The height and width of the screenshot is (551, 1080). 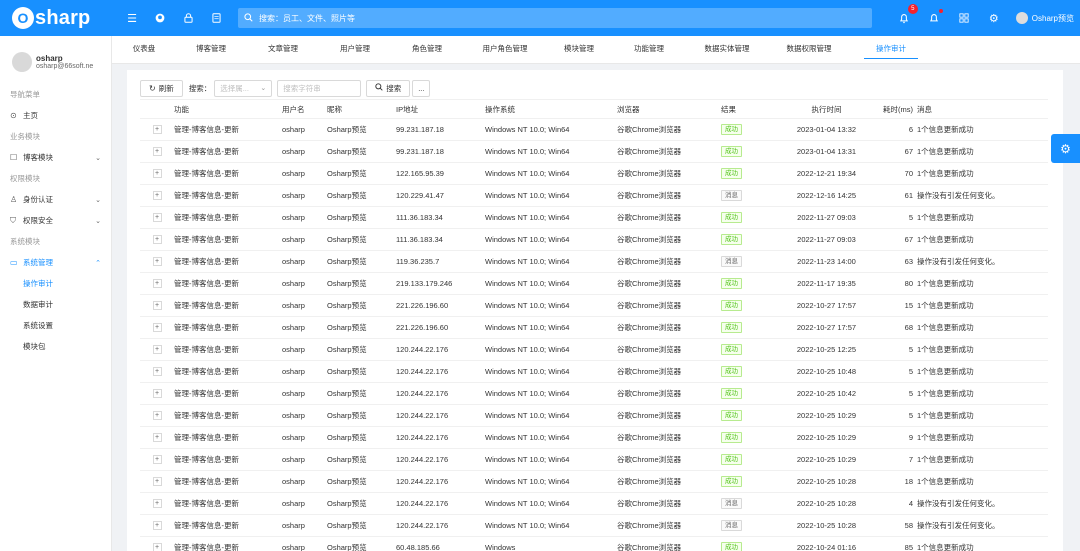 What do you see at coordinates (892, 109) in the screenshot?
I see `header-elapsed: 耗时(ms)` at bounding box center [892, 109].